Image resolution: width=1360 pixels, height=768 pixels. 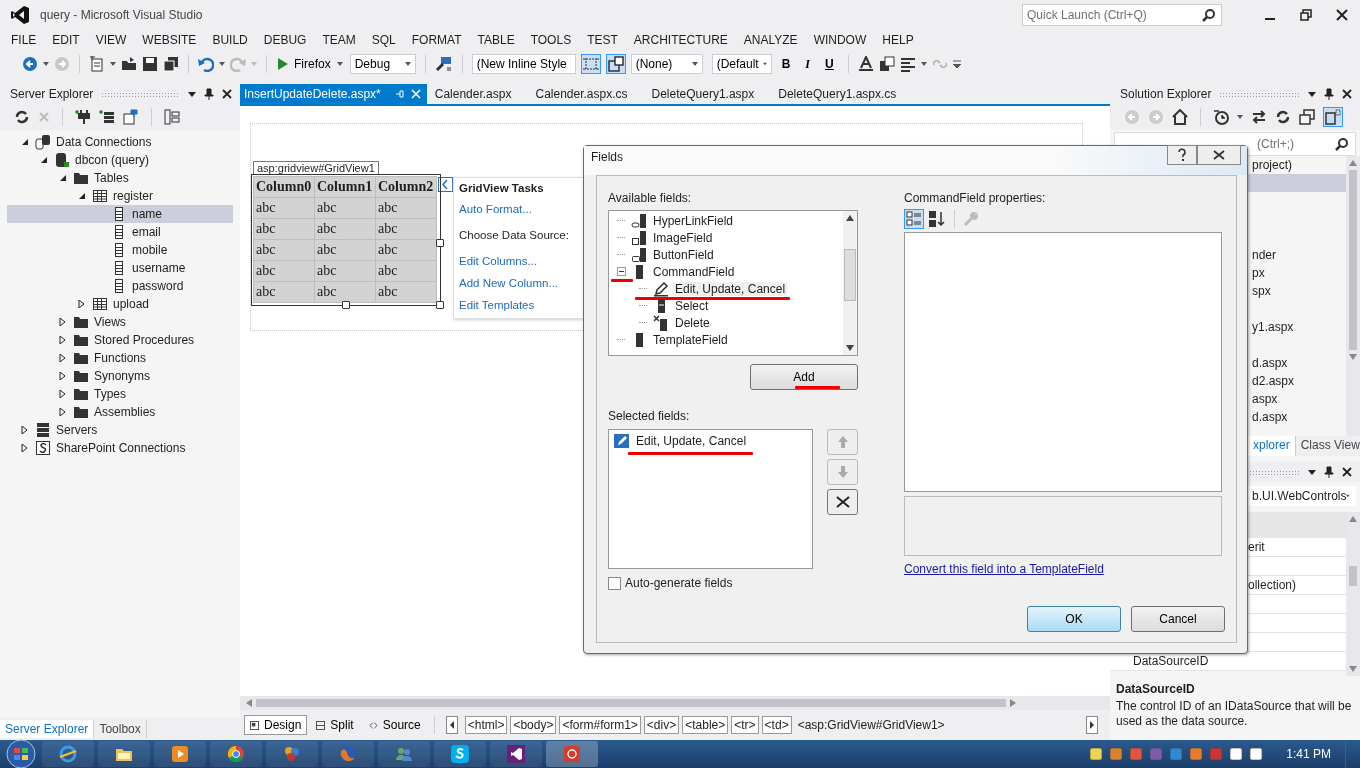 I want to click on sort-alphabetical-icon, so click(x=937, y=219).